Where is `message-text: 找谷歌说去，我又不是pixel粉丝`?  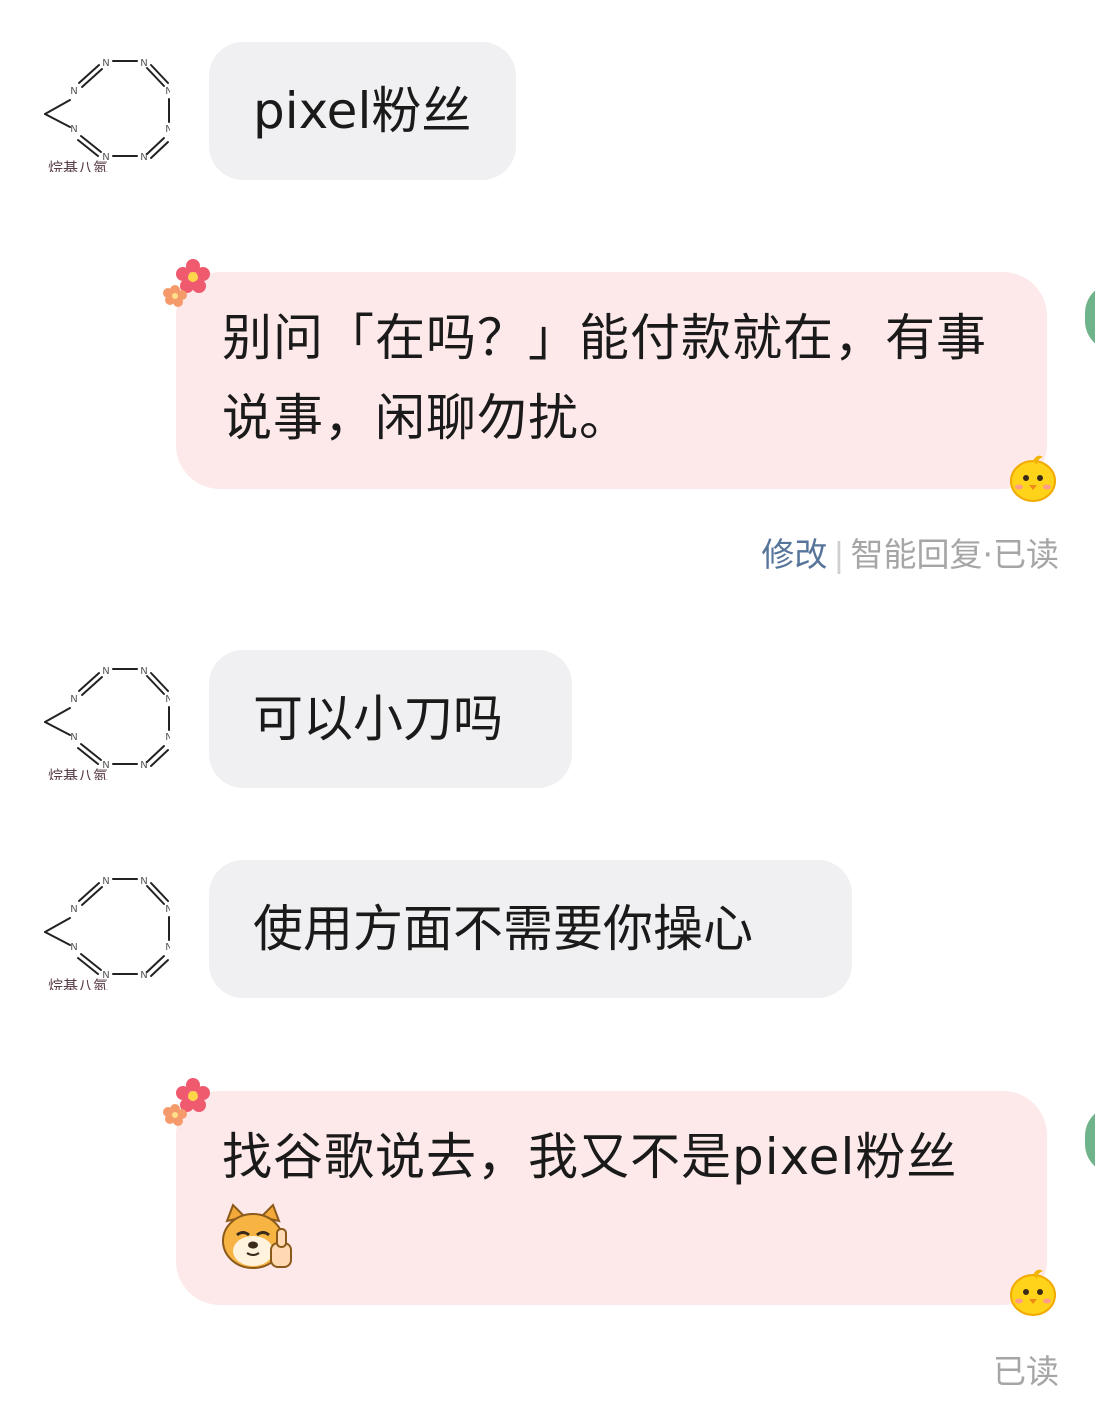
message-text: 找谷歌说去，我又不是pixel粉丝 is located at coordinates (590, 1157).